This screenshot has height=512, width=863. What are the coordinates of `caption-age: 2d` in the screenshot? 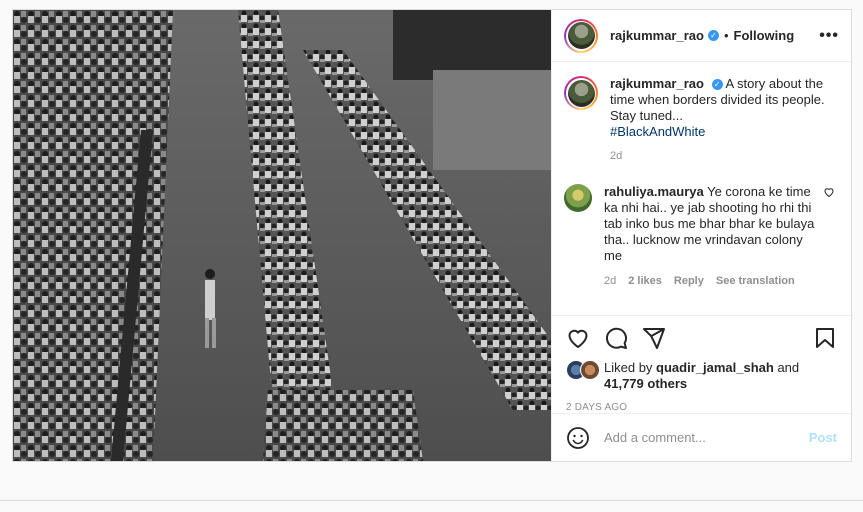 It's located at (722, 156).